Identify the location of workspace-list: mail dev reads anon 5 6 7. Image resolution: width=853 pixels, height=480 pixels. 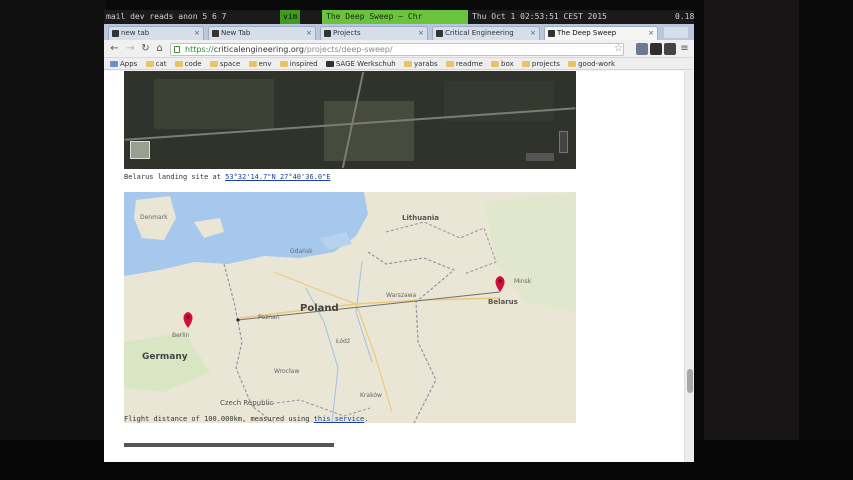
(166, 17).